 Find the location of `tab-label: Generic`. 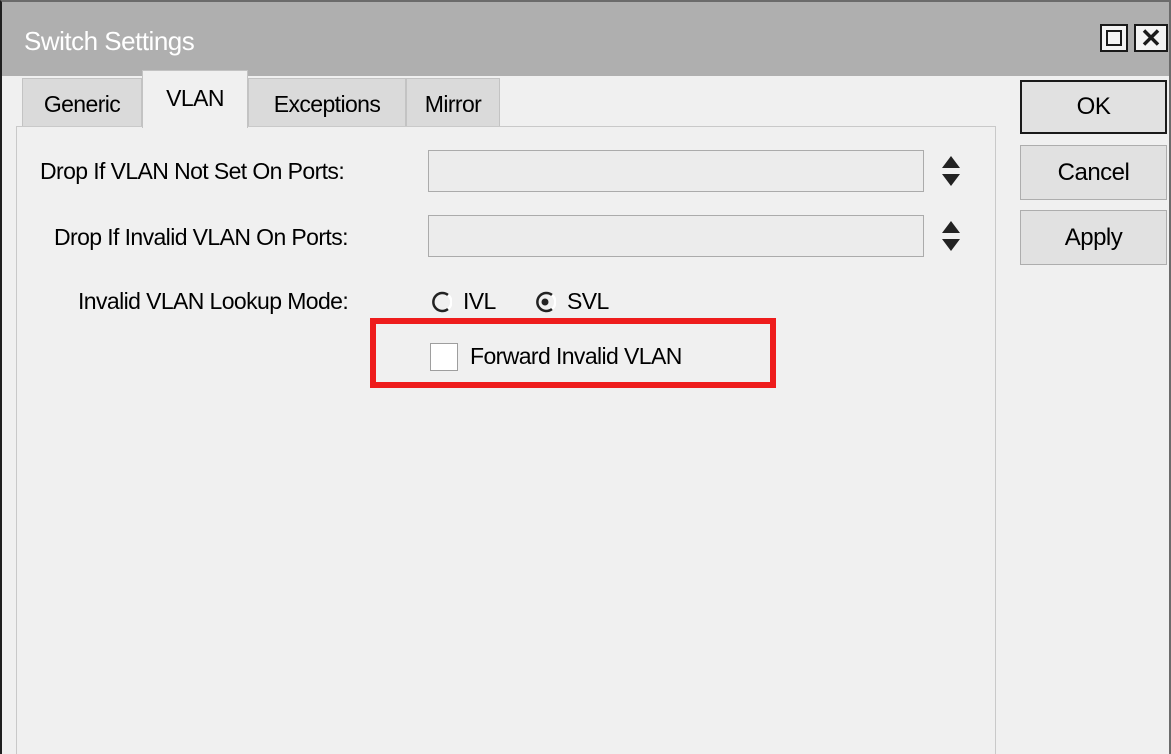

tab-label: Generic is located at coordinates (82, 104).